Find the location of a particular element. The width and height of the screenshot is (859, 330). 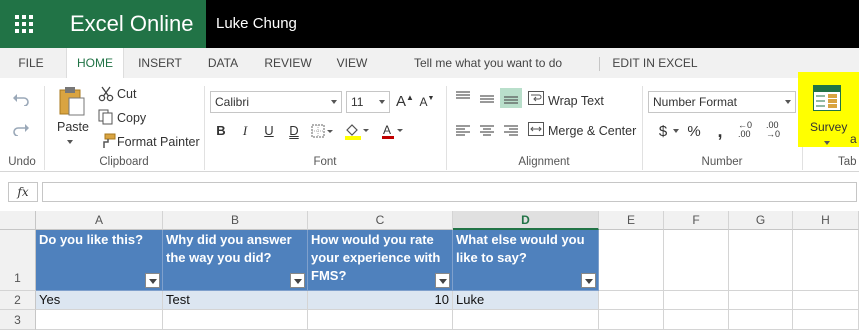

undo-icon is located at coordinates (21, 101).